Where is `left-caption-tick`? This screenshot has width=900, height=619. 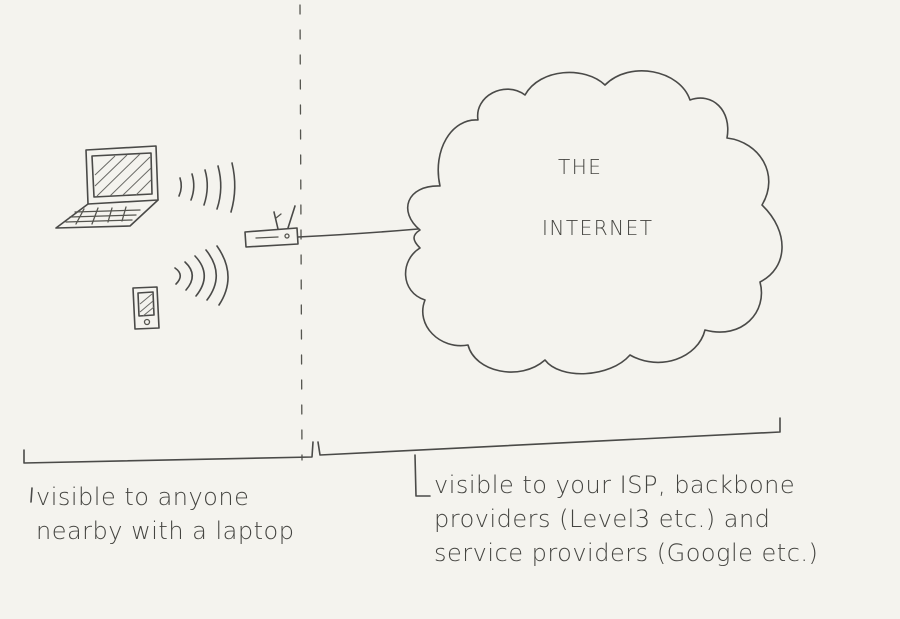
left-caption-tick is located at coordinates (31, 495).